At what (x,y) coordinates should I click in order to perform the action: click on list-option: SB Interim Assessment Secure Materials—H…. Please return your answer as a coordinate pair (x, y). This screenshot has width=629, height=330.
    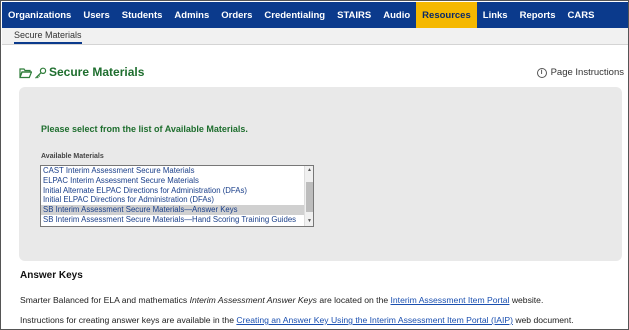
    Looking at the image, I should click on (173, 220).